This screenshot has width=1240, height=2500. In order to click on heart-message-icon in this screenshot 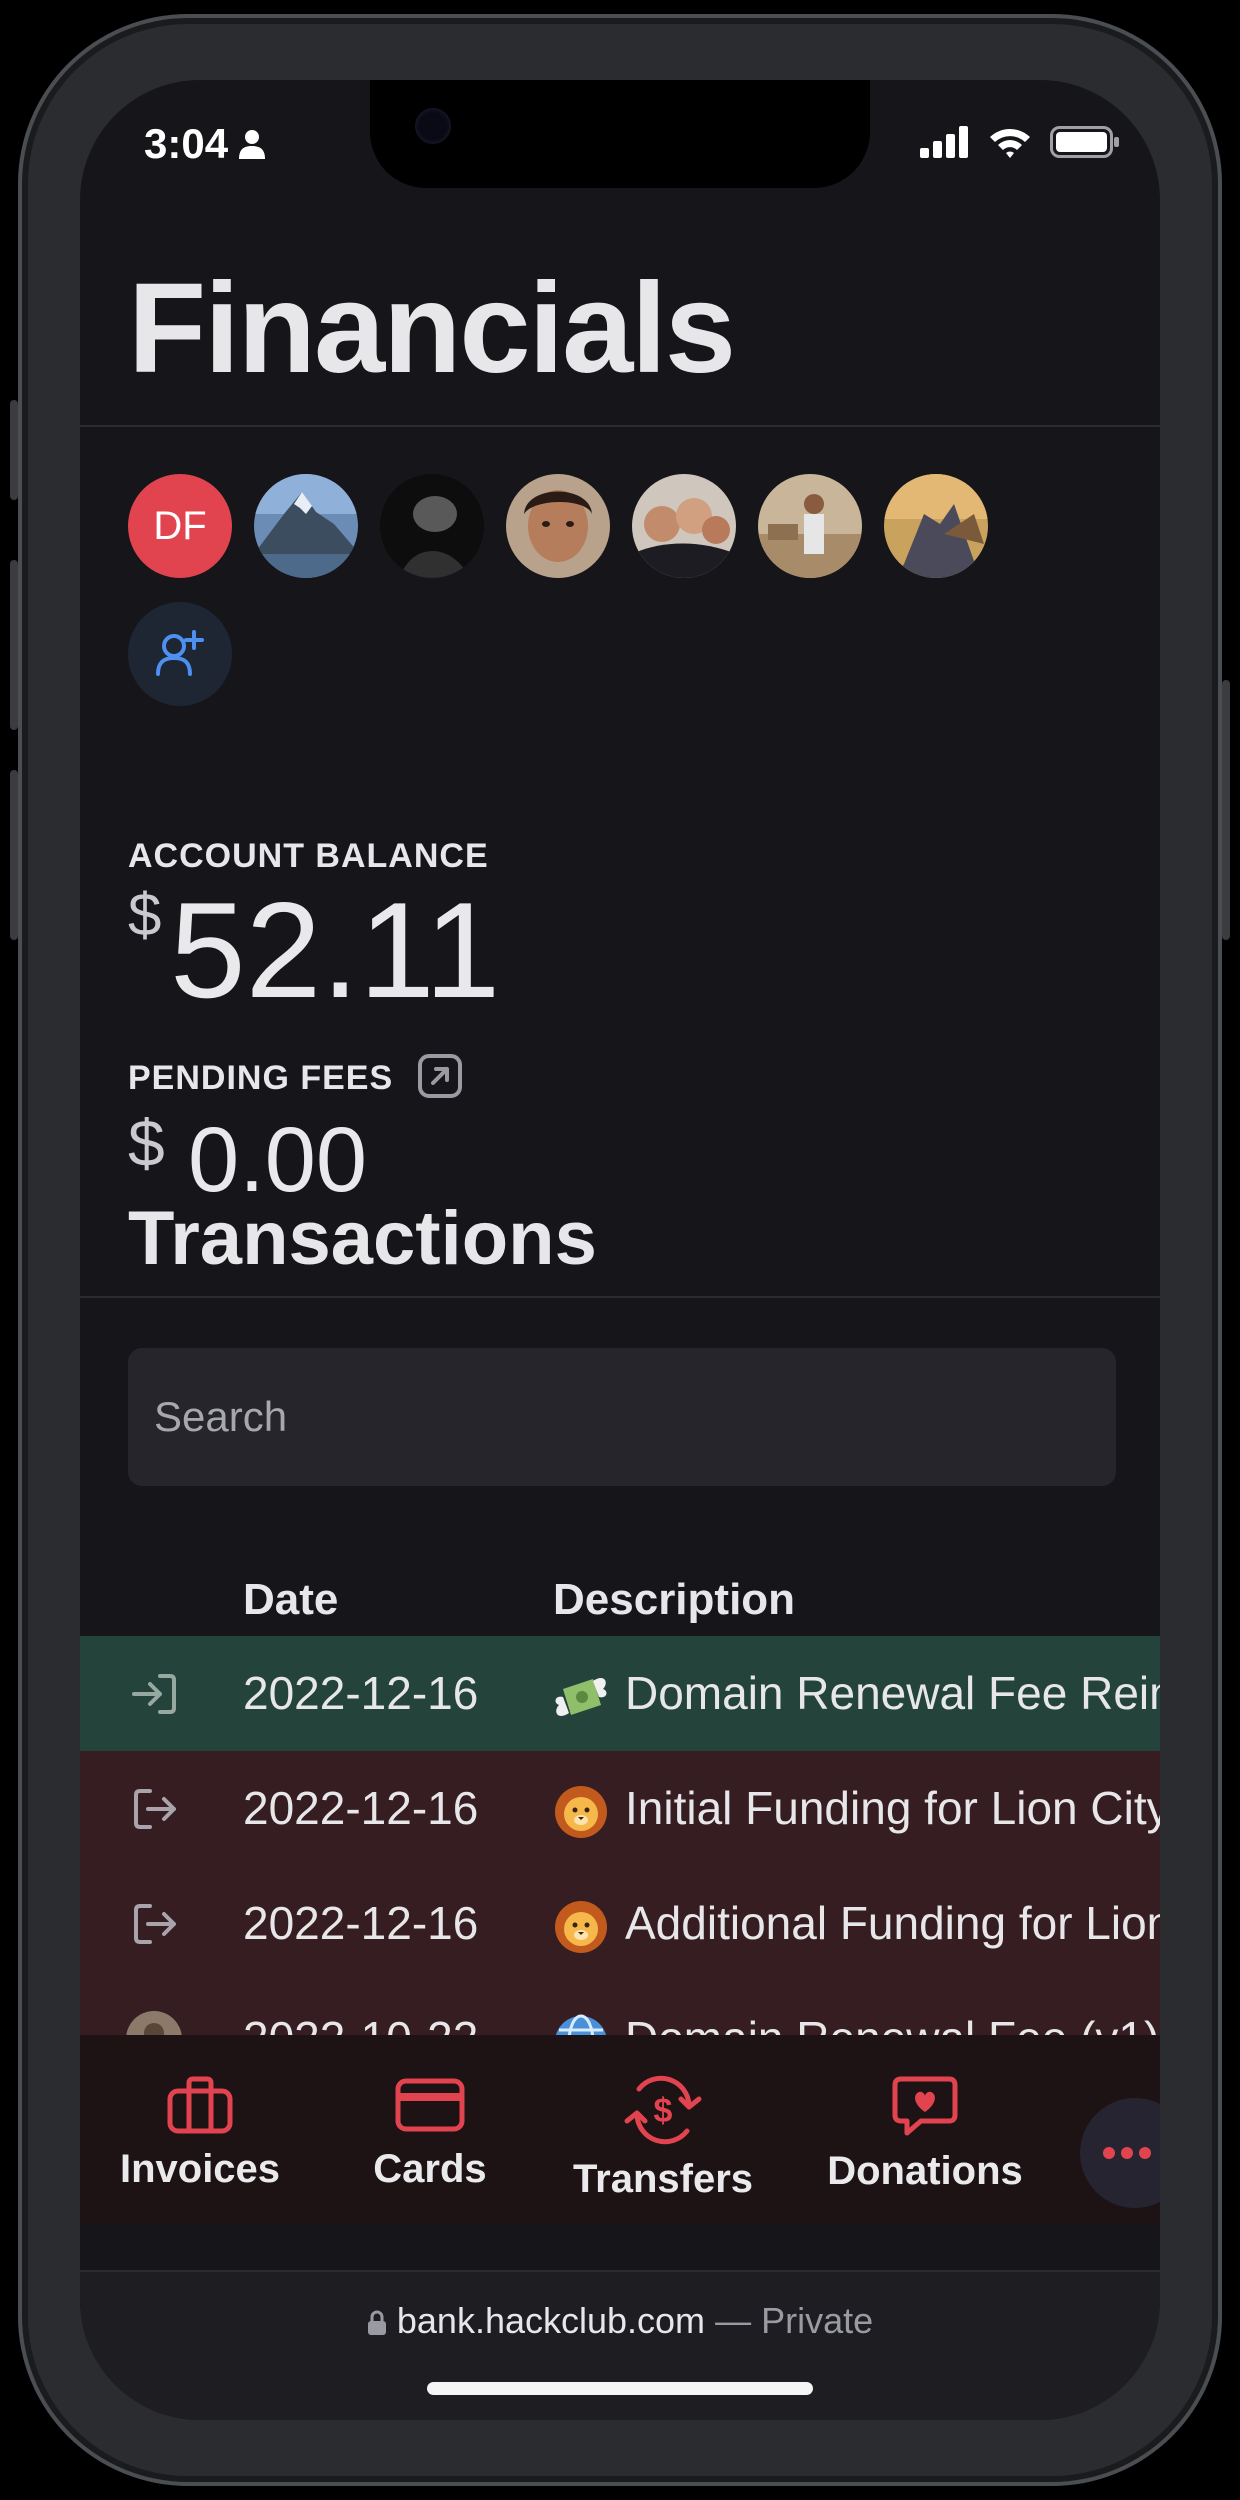, I will do `click(925, 2106)`.